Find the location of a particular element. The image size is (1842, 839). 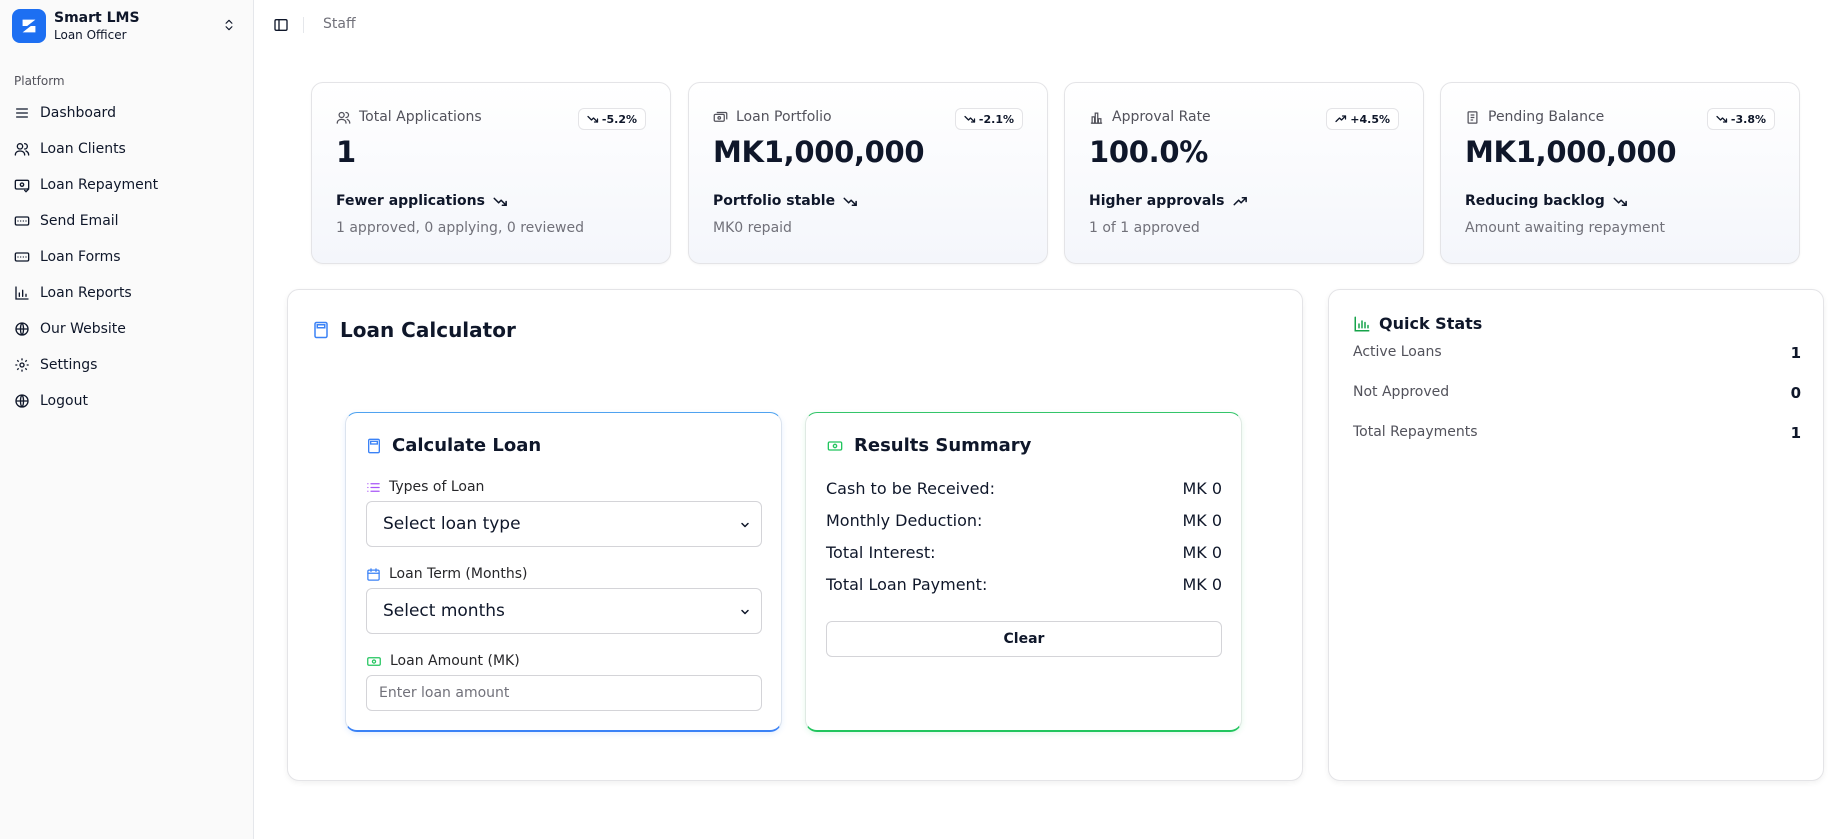

brand-switcher: Smart LMS Loan Officer is located at coordinates (126, 26).